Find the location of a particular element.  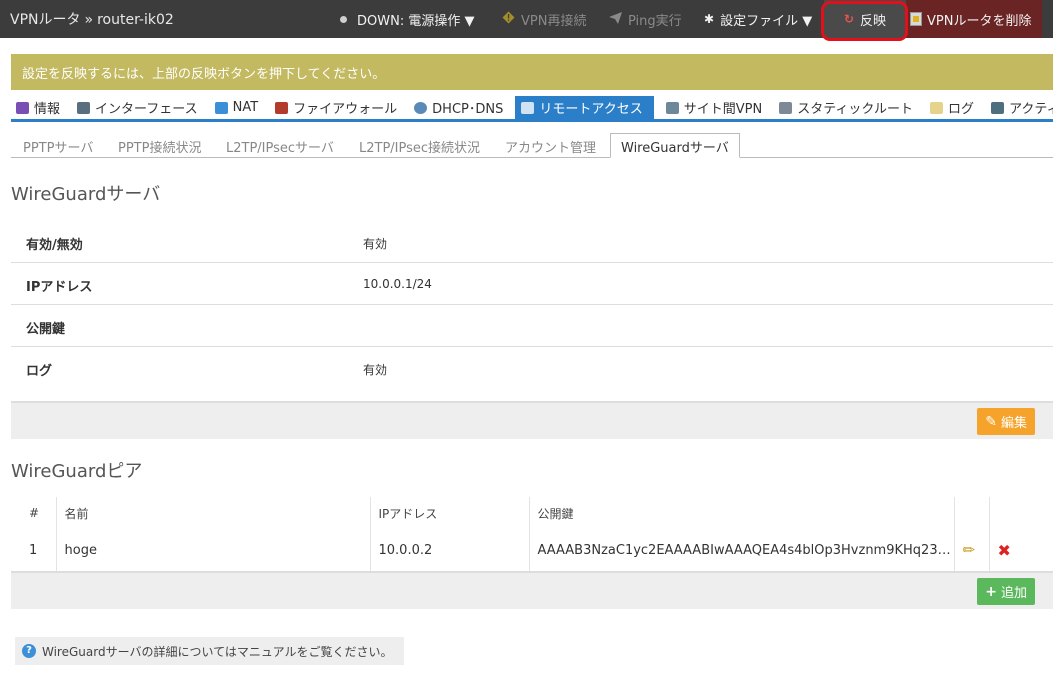

refresh-icon: ↻ is located at coordinates (849, 19).